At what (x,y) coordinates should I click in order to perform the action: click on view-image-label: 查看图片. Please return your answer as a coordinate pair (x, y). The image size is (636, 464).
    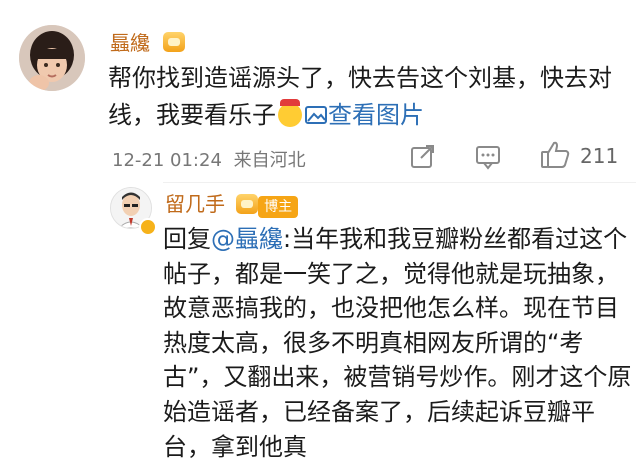
    Looking at the image, I should click on (376, 115).